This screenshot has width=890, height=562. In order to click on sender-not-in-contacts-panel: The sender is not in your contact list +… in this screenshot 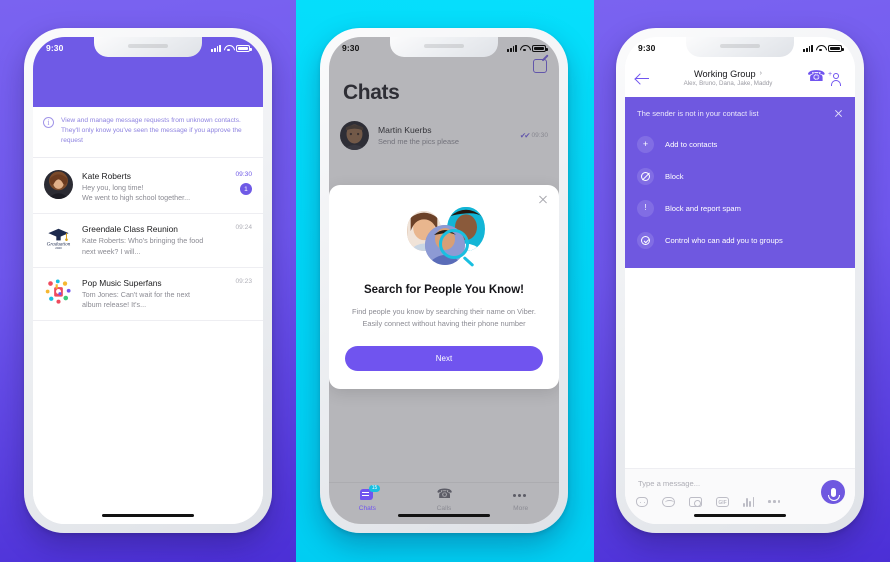, I will do `click(740, 182)`.